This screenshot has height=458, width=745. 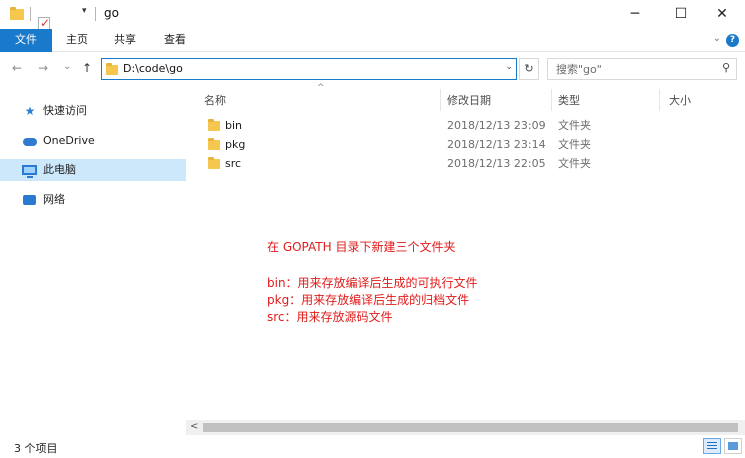 I want to click on annotation-line: src：用来存放源码文件, so click(x=330, y=317).